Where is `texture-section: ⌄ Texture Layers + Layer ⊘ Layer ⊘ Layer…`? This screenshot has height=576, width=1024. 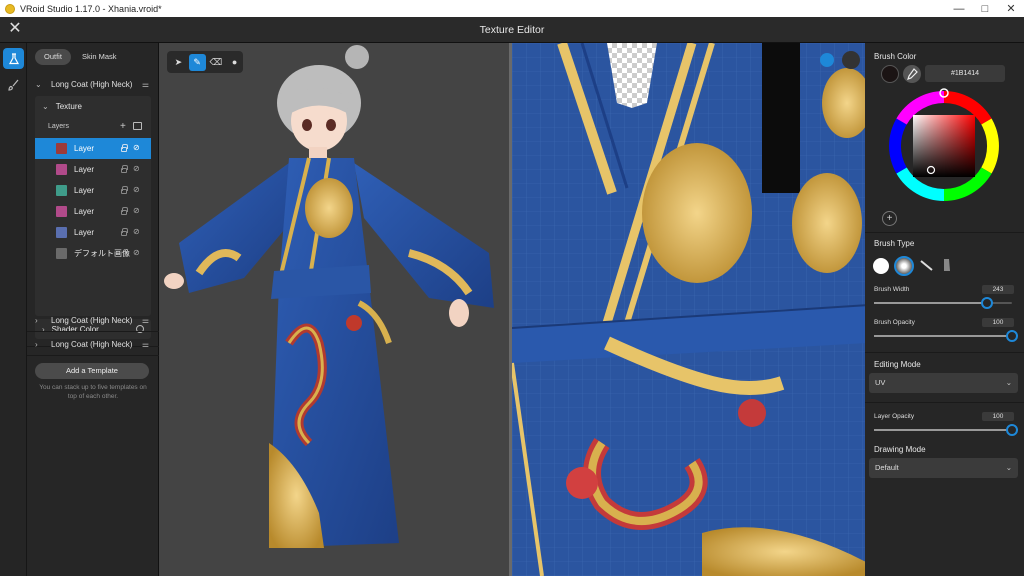
texture-section: ⌄ Texture Layers + Layer ⊘ Layer ⊘ Layer… is located at coordinates (93, 206).